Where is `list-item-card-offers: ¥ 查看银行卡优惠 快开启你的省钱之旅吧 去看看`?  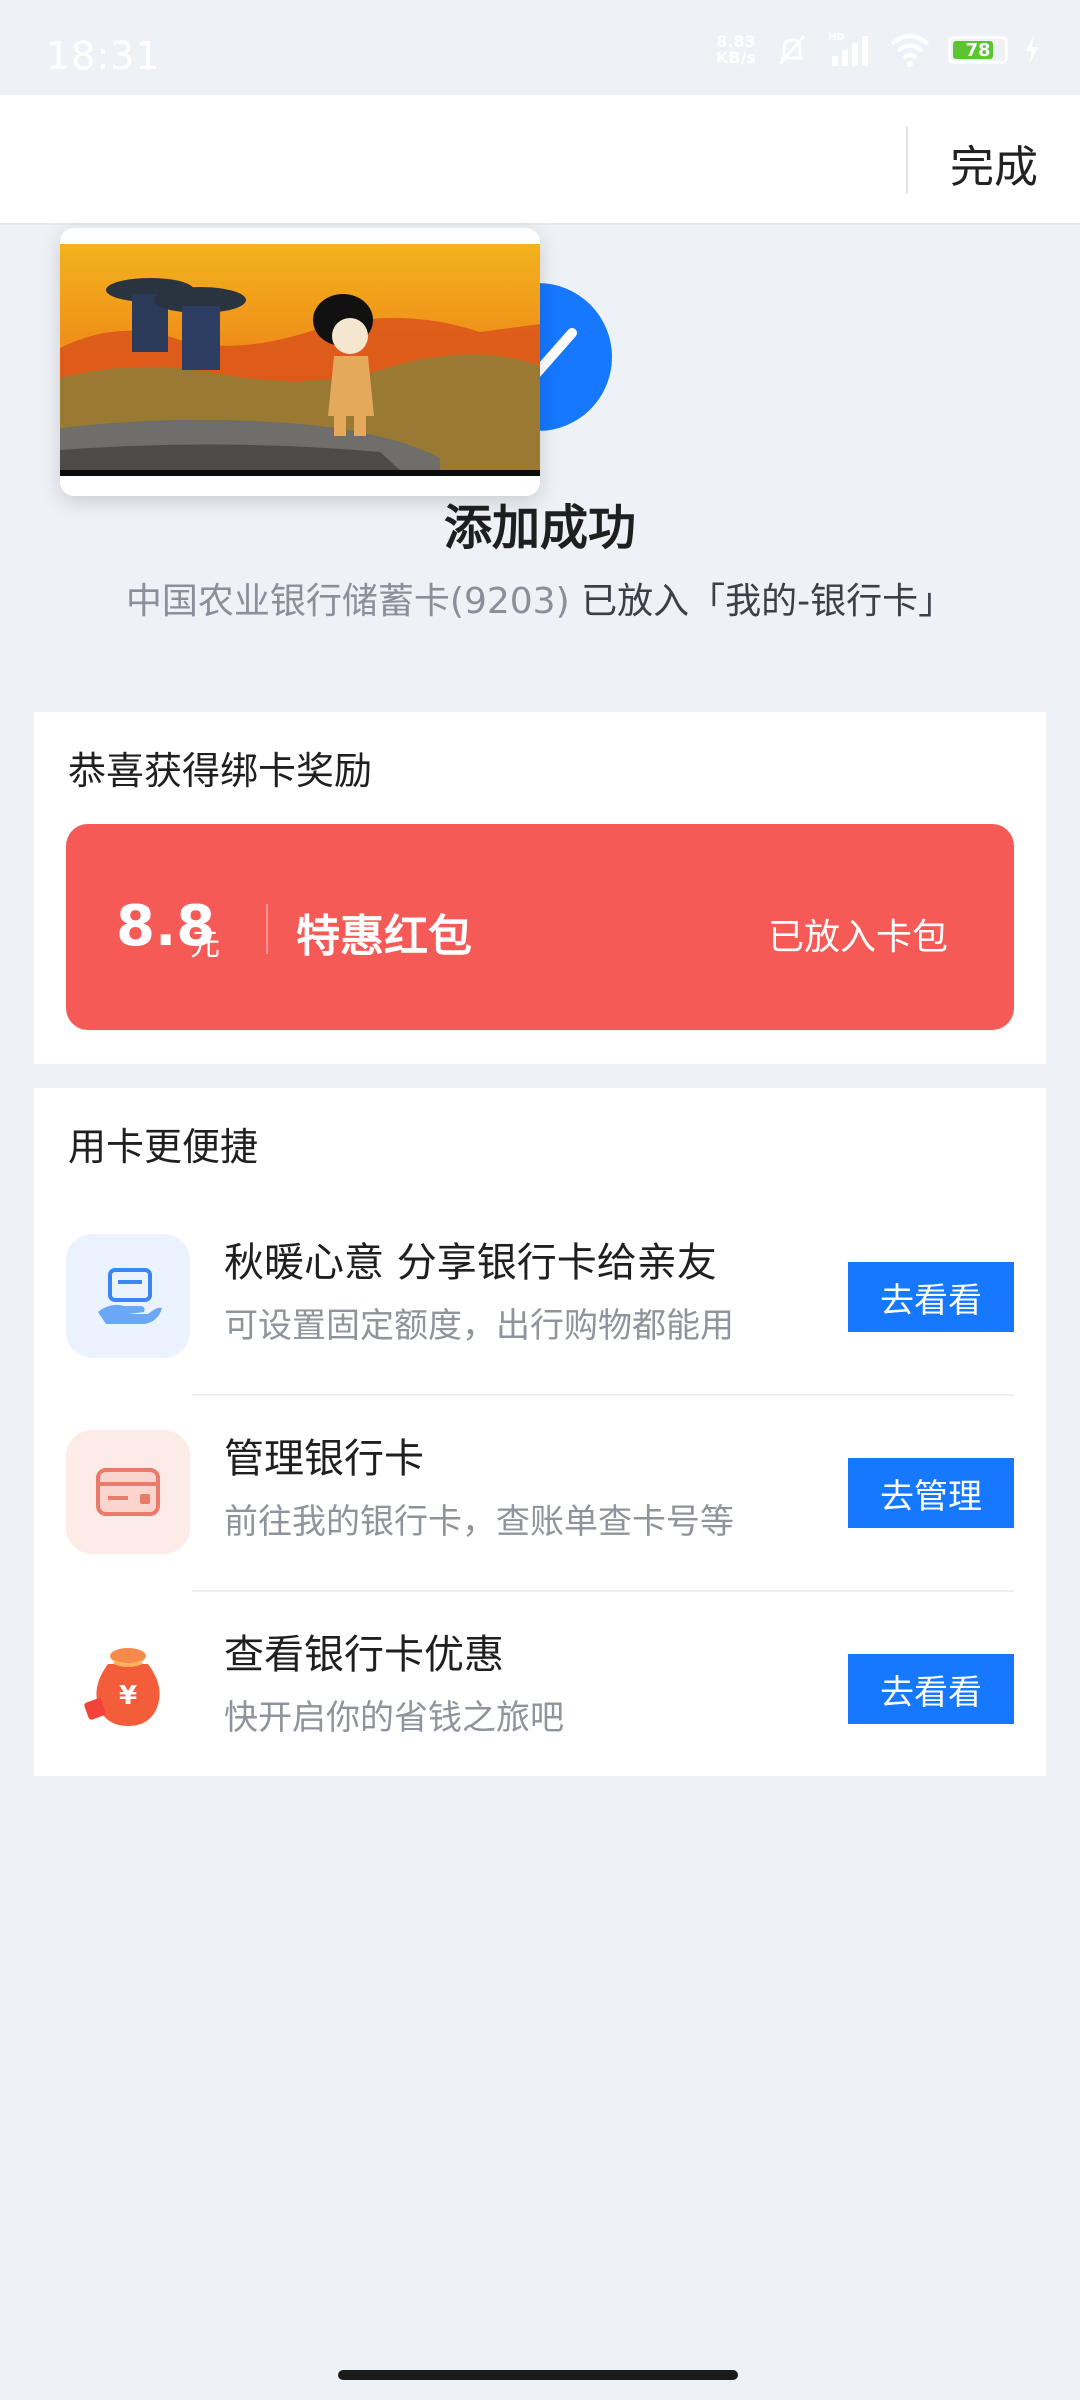
list-item-card-offers: ¥ 查看银行卡优惠 快开启你的省钱之旅吧 去看看 is located at coordinates (540, 1690).